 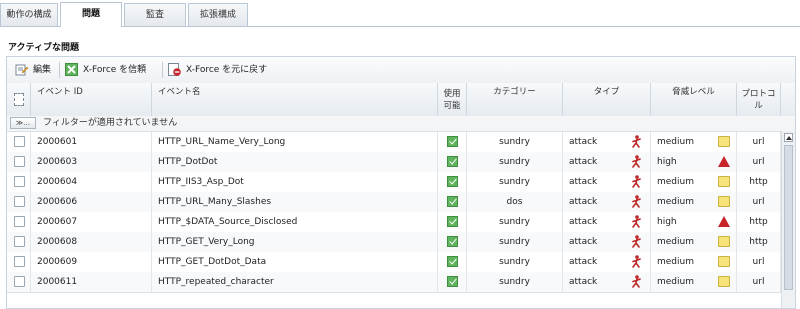 I want to click on tab-extended-config: 拡張構成, so click(x=218, y=14).